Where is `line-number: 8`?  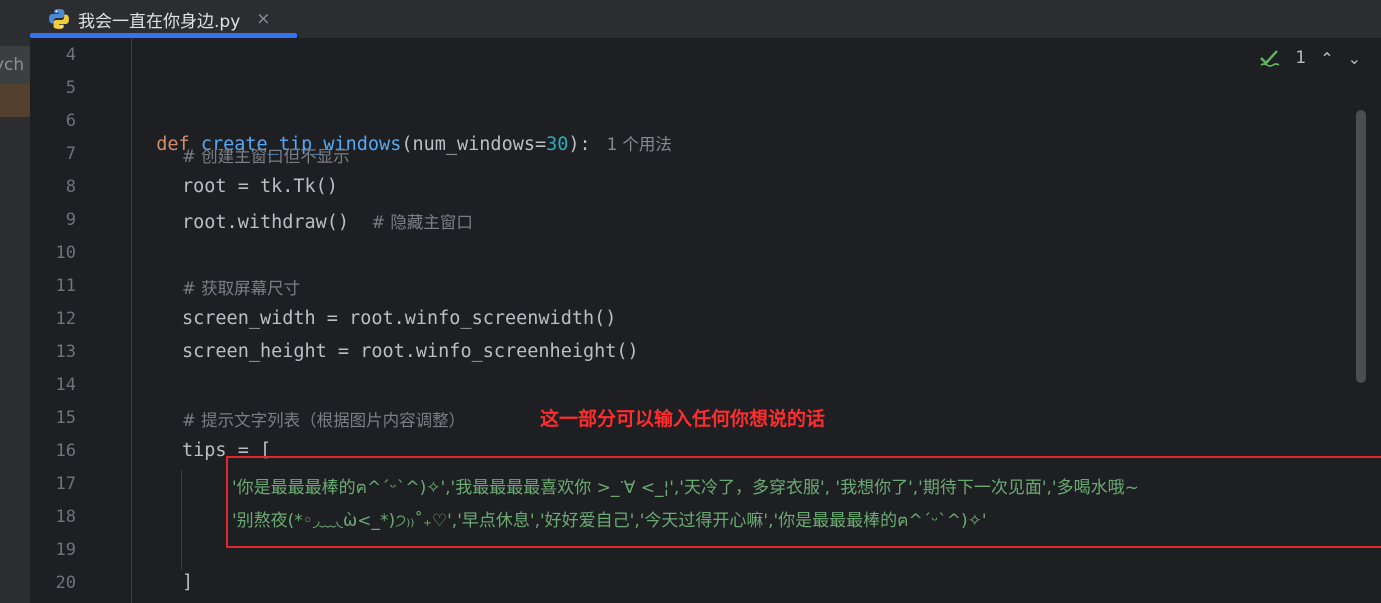 line-number: 8 is located at coordinates (70, 187).